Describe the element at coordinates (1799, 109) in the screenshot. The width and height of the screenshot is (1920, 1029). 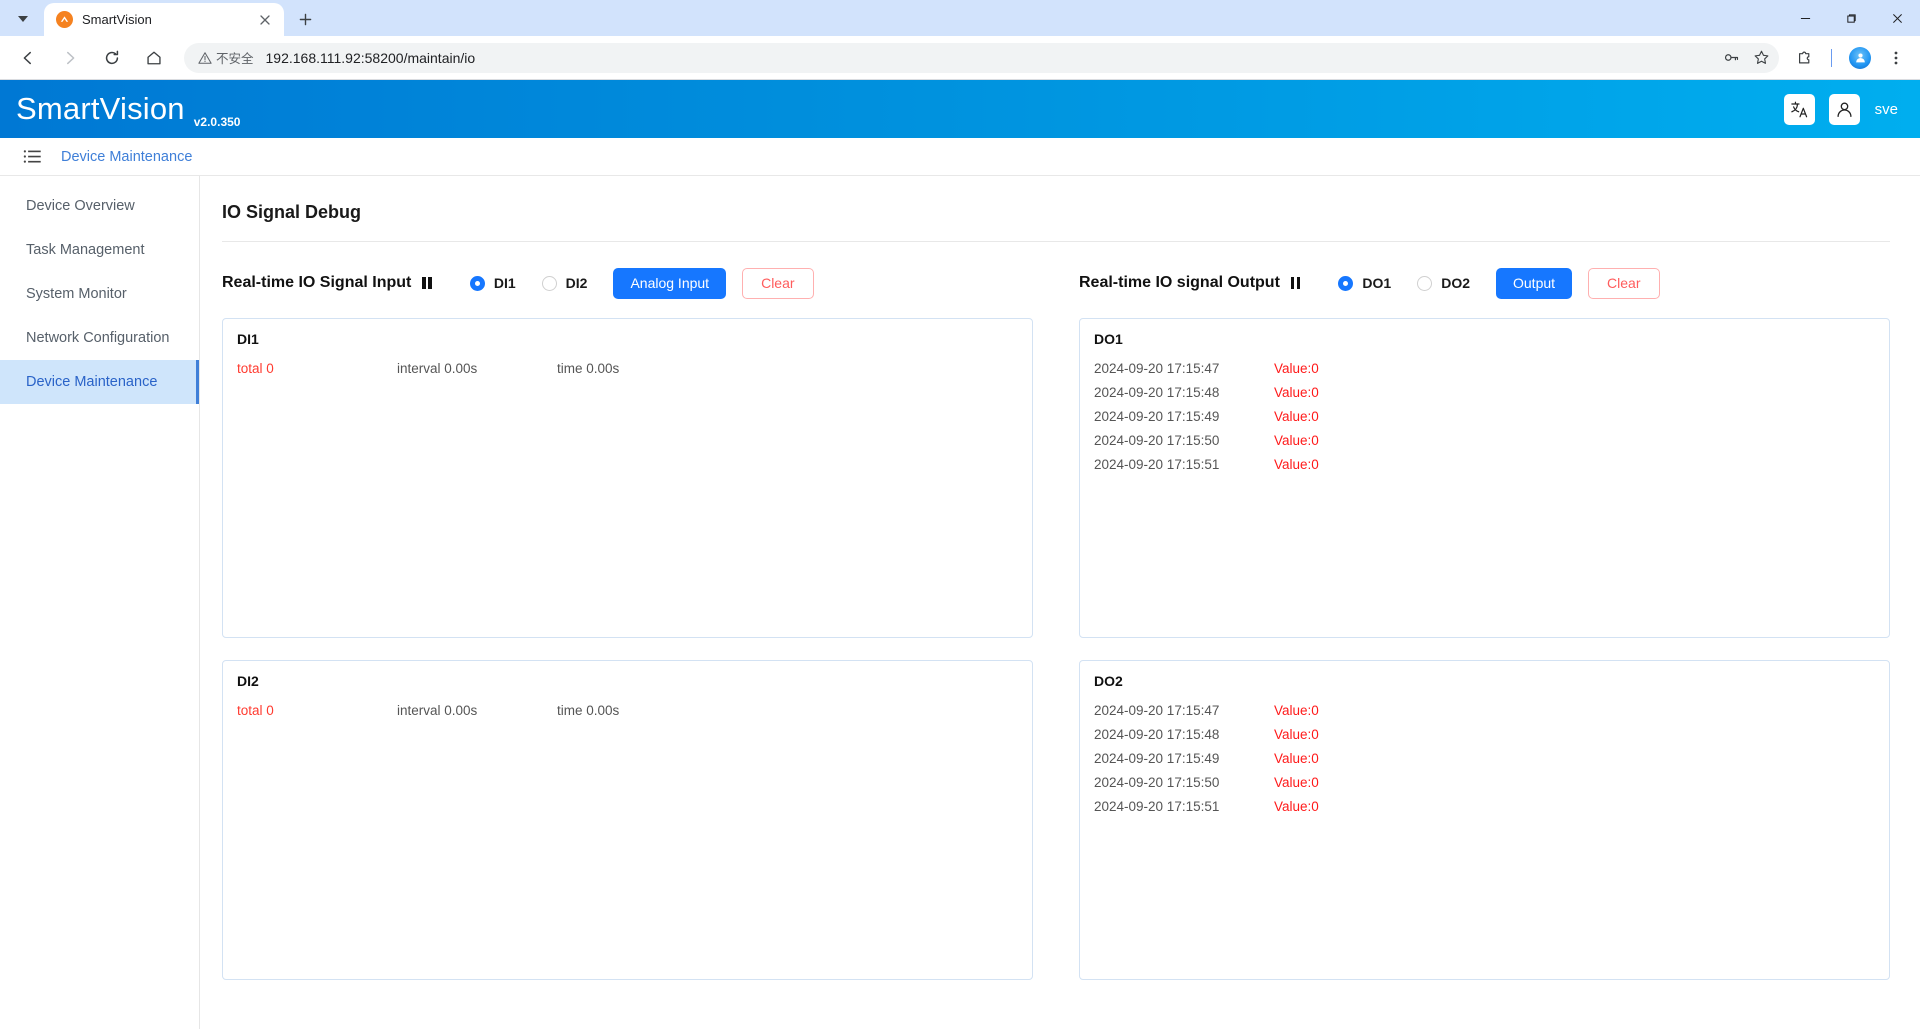
I see `translate-icon` at that location.